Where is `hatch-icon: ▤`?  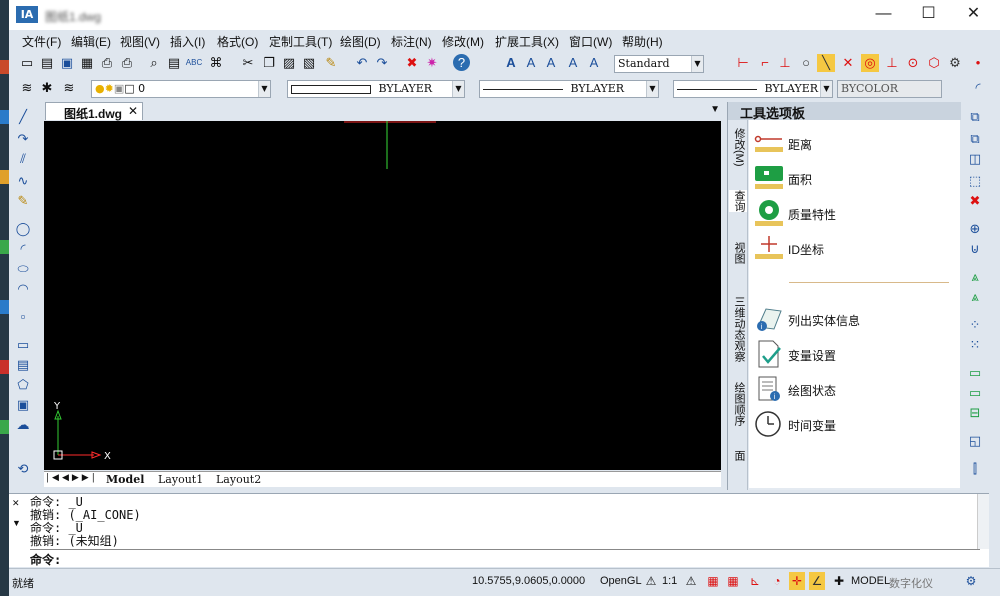
hatch-icon: ▤ is located at coordinates (23, 366).